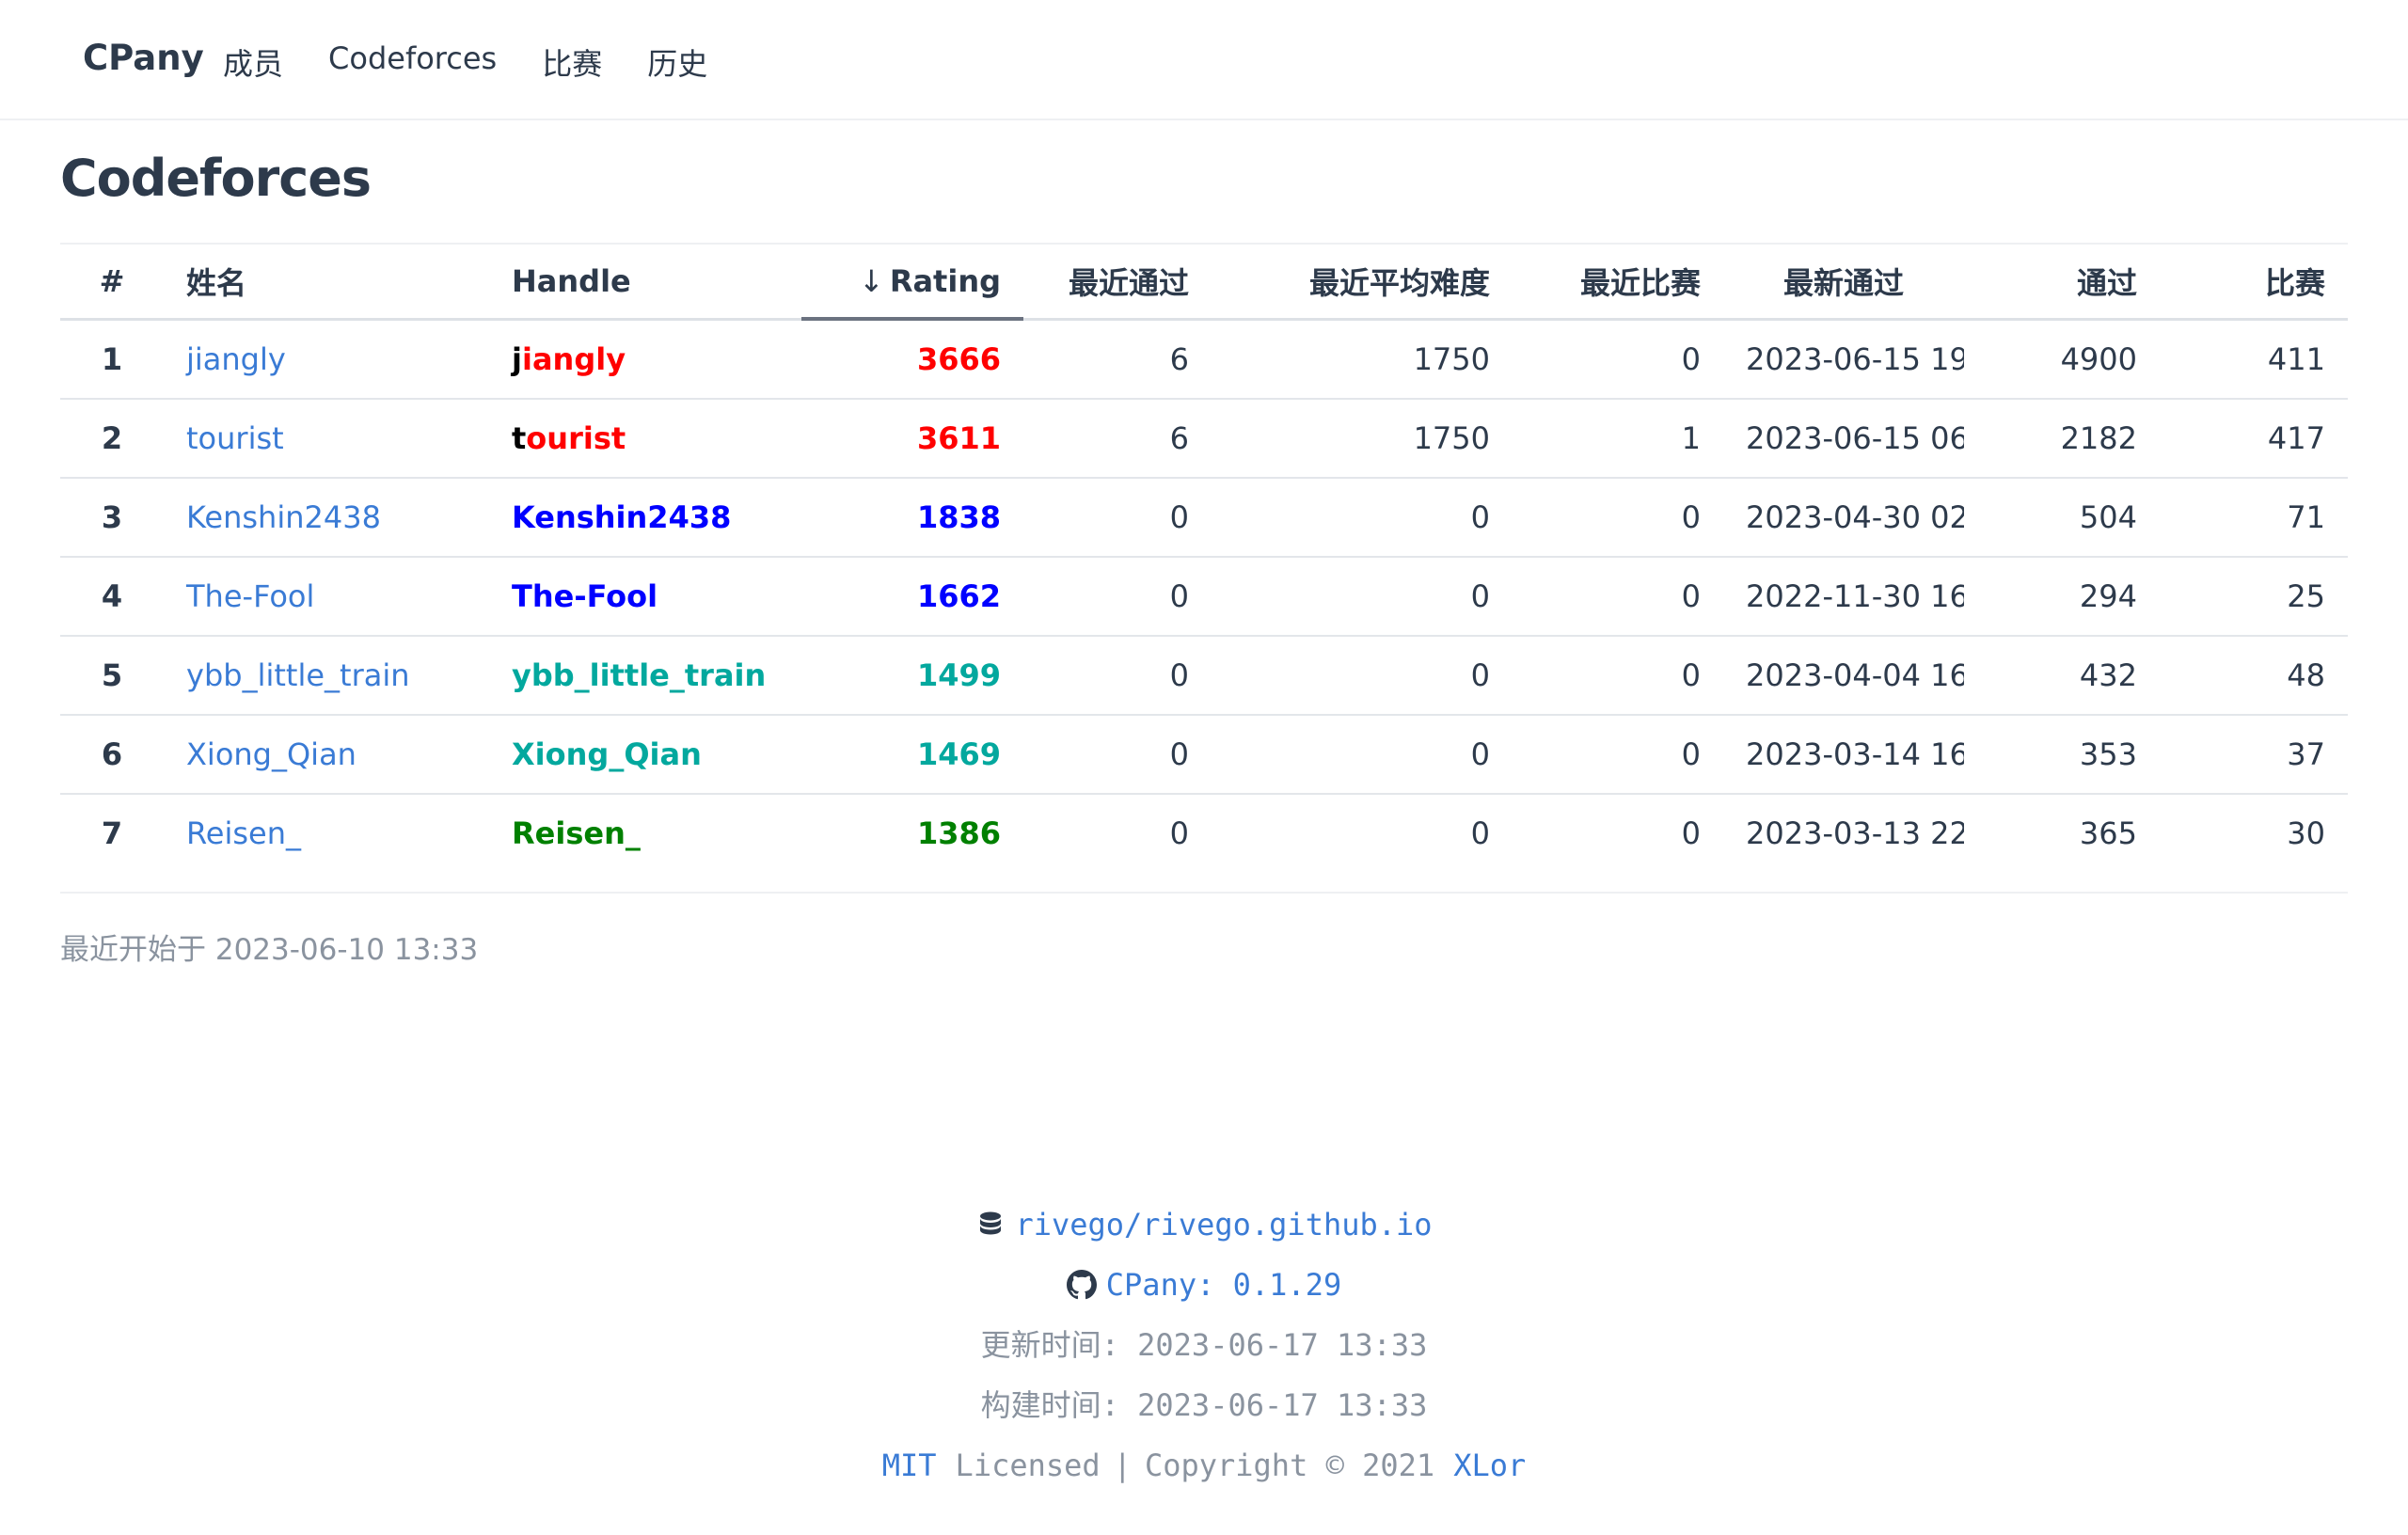  What do you see at coordinates (1844, 359) in the screenshot?
I see `latest-solved-cell: 2023-06-15 19:09` at bounding box center [1844, 359].